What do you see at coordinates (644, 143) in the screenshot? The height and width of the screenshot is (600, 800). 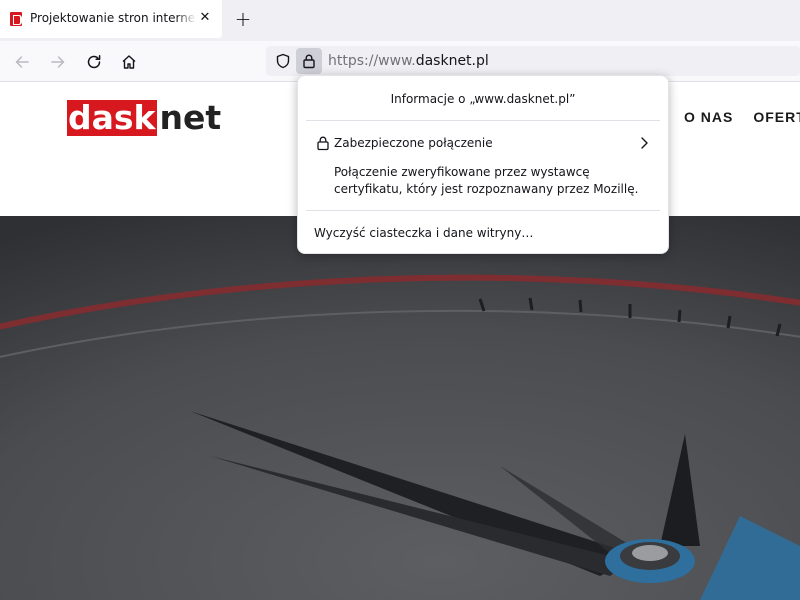 I see `chevron-right-icon` at bounding box center [644, 143].